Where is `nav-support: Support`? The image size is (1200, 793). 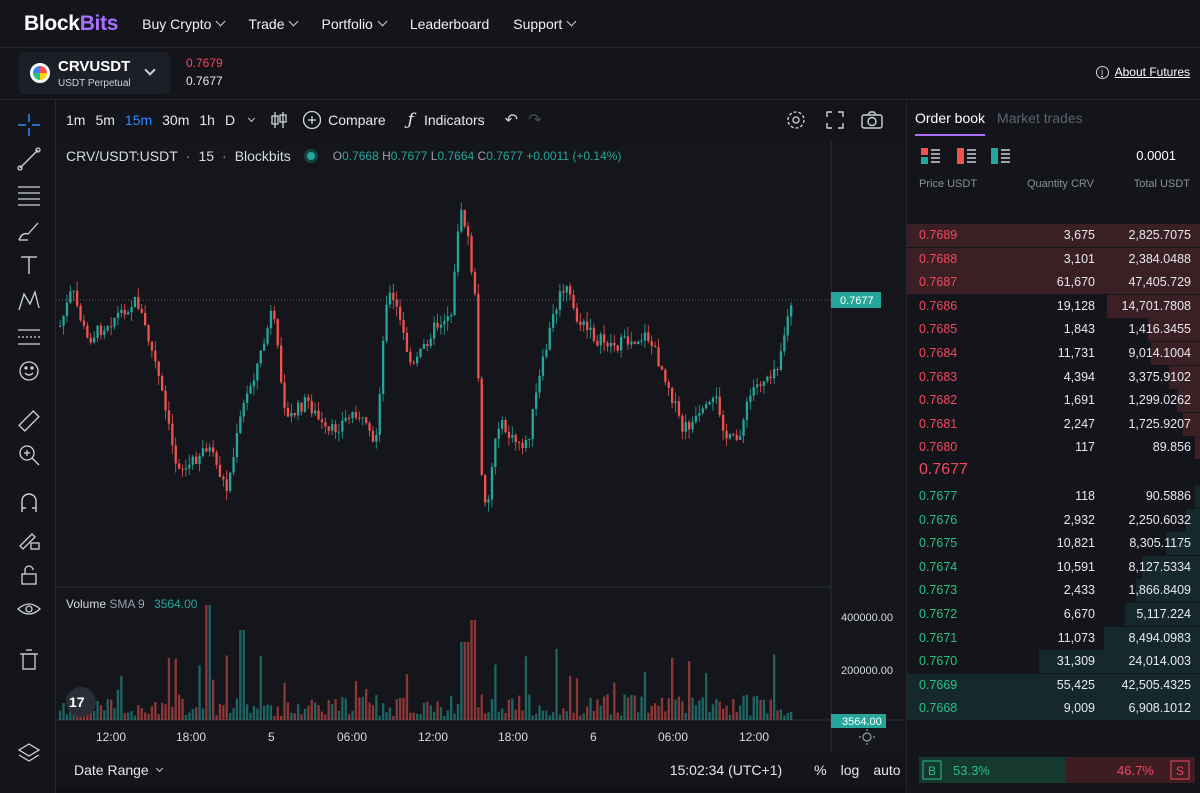
nav-support: Support is located at coordinates (545, 24).